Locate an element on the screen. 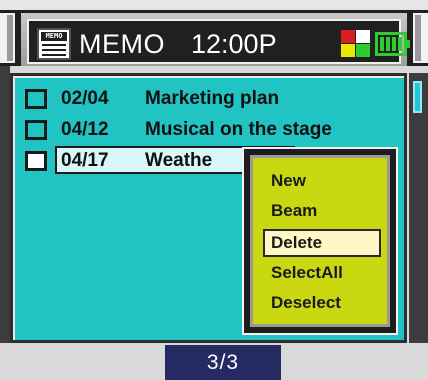  title-bar: MEMO MEMO 12:00P is located at coordinates (214, 38).